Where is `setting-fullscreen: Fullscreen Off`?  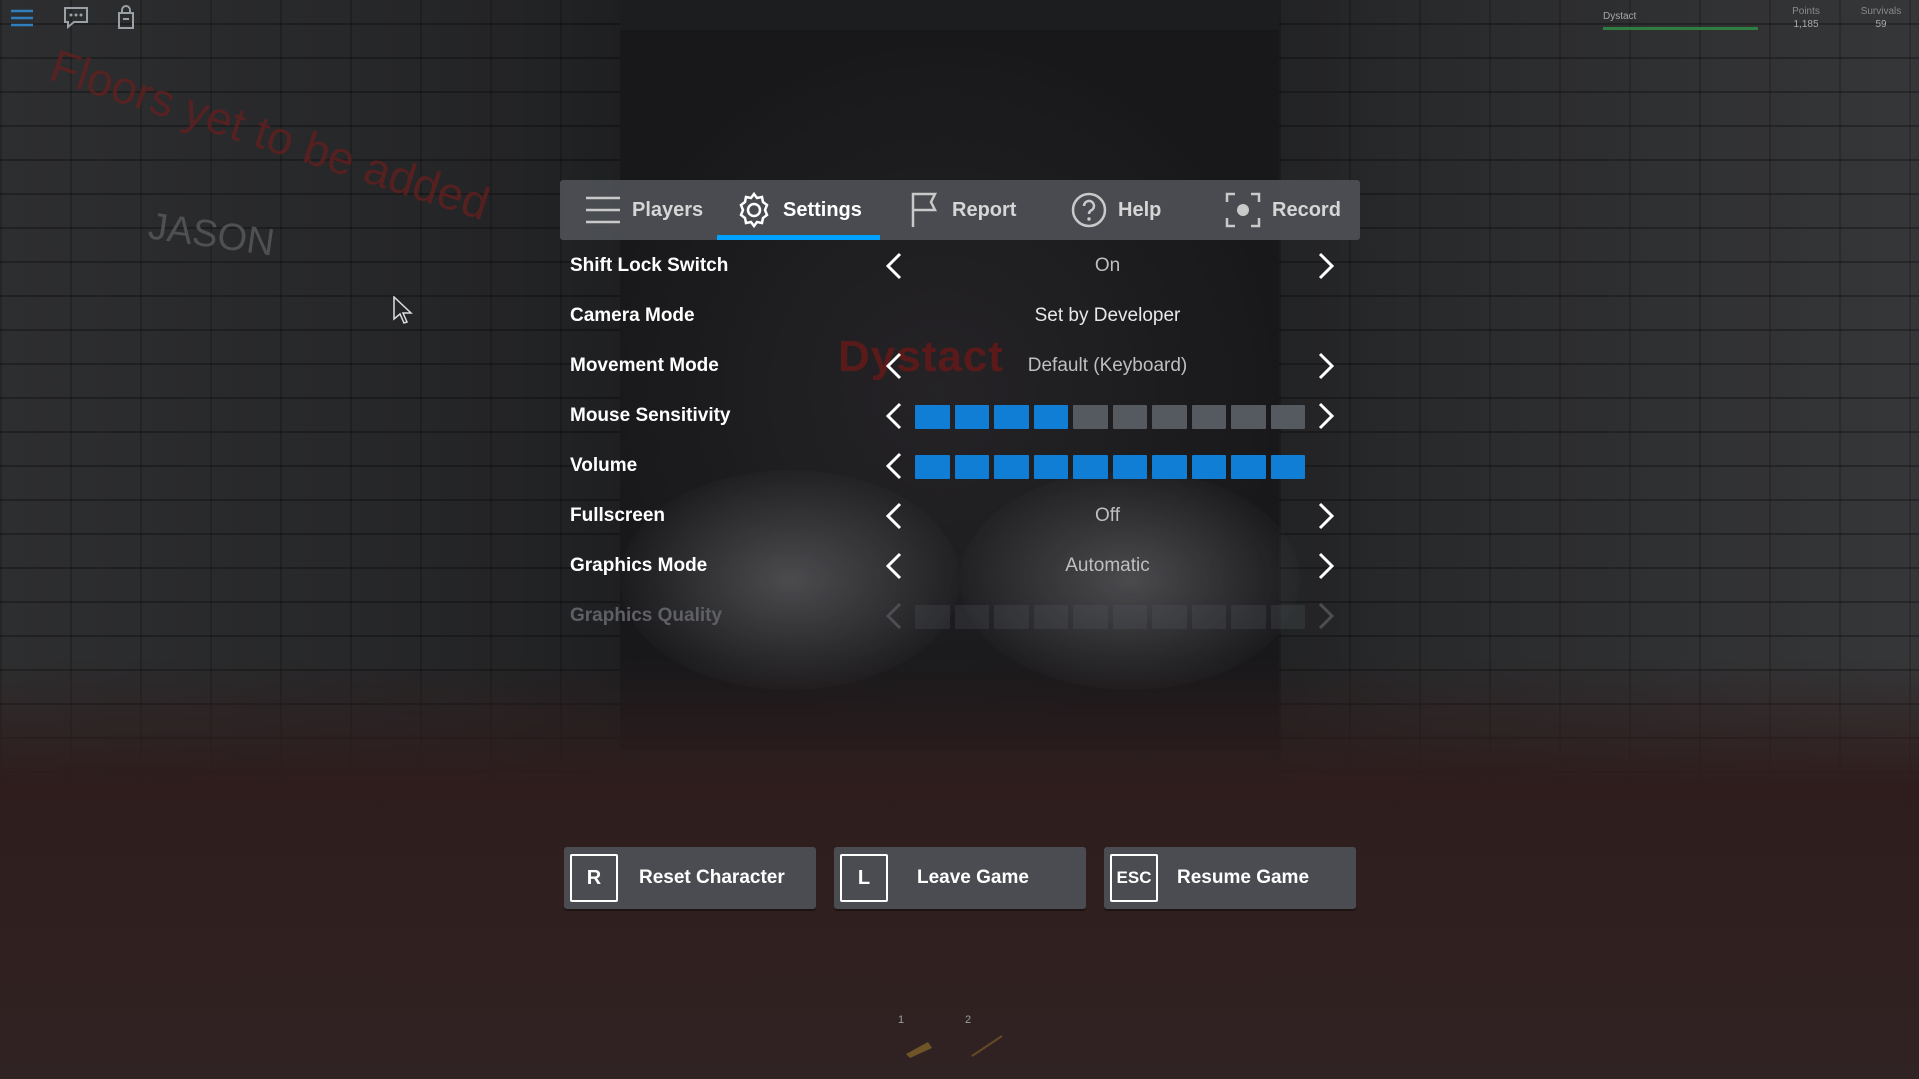
setting-fullscreen: Fullscreen Off is located at coordinates (955, 516).